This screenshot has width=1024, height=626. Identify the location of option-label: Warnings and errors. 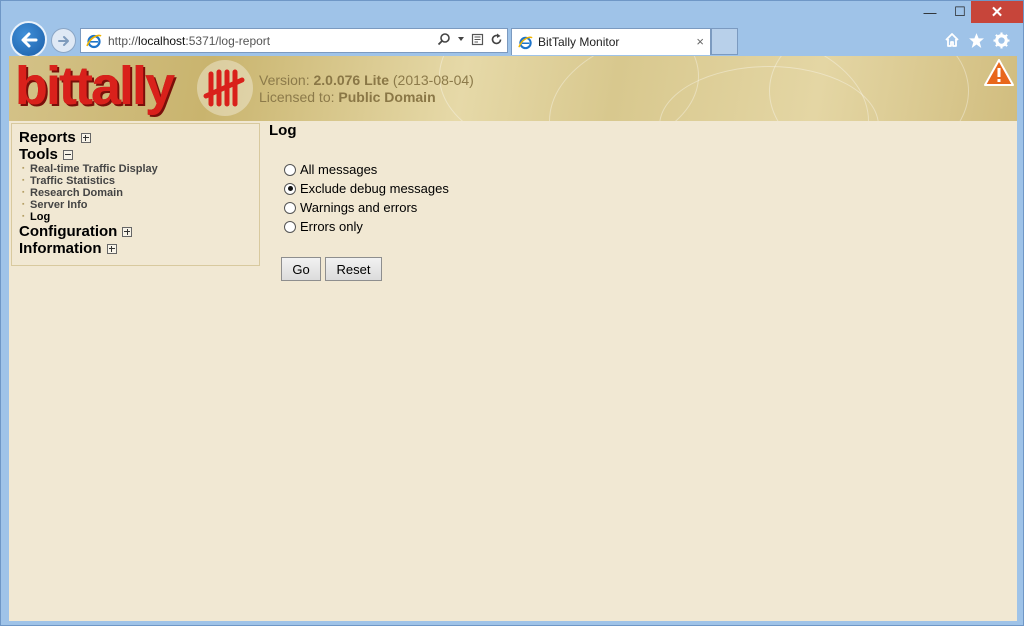
(359, 207).